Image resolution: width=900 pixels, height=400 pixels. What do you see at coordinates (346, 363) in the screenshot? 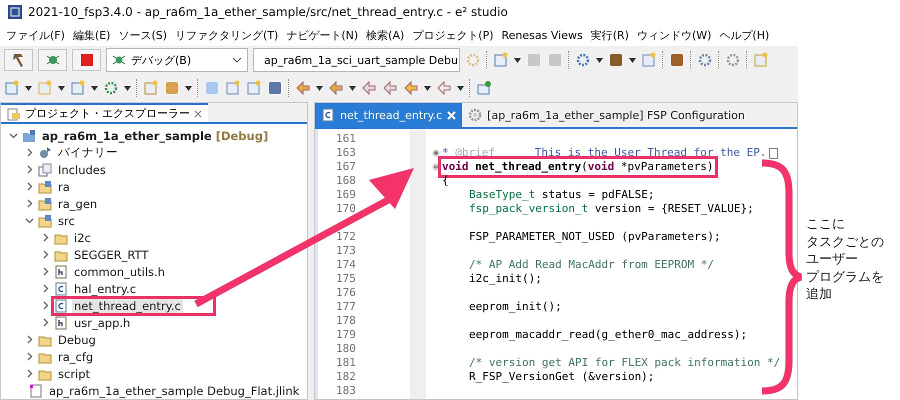
I see `line-number: 181` at bounding box center [346, 363].